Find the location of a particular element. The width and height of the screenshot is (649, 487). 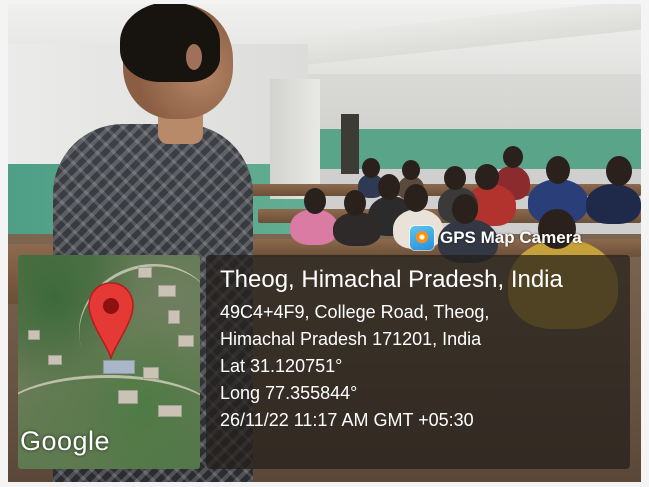

gps-map-camera-icon is located at coordinates (422, 238).